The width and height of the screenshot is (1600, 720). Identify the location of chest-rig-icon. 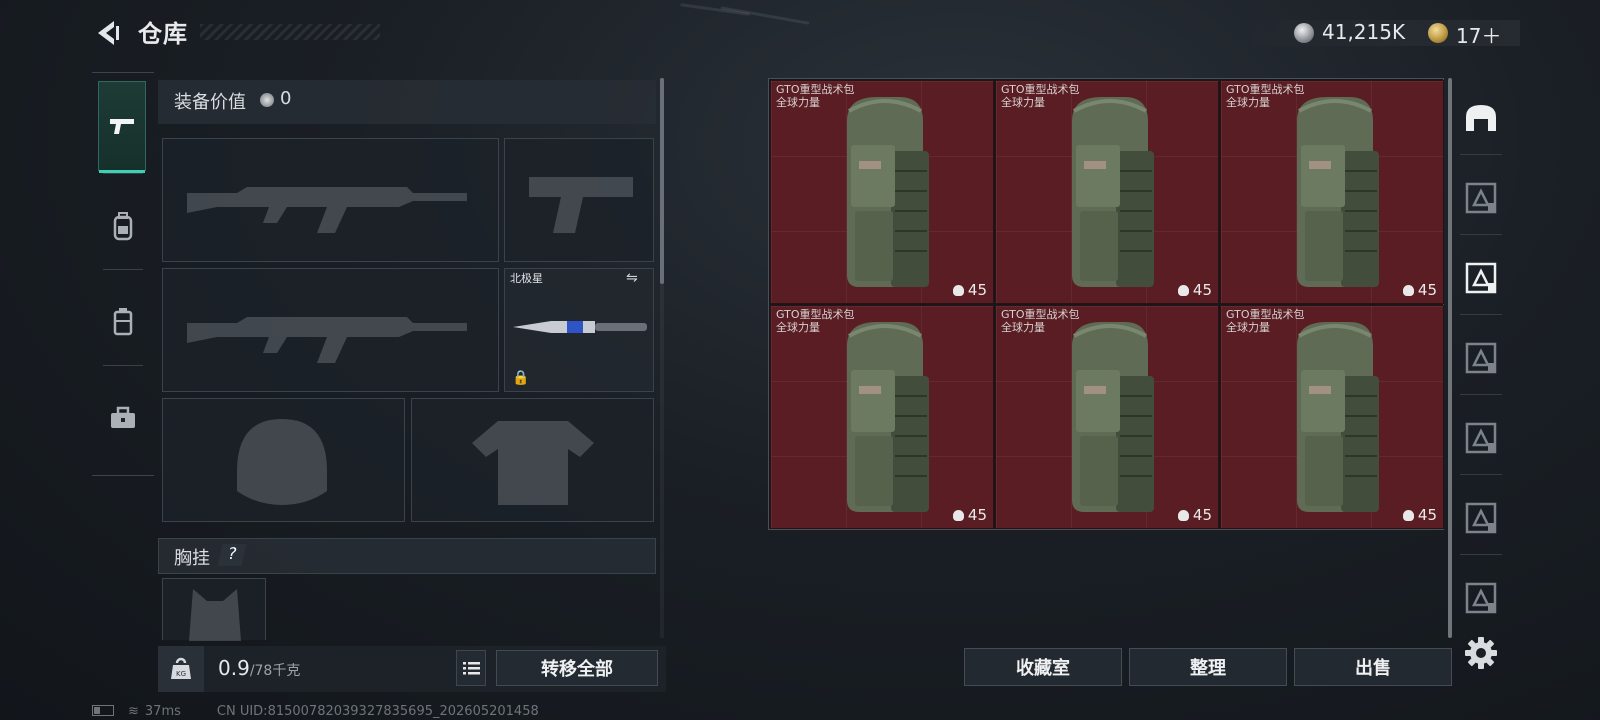
(123, 322).